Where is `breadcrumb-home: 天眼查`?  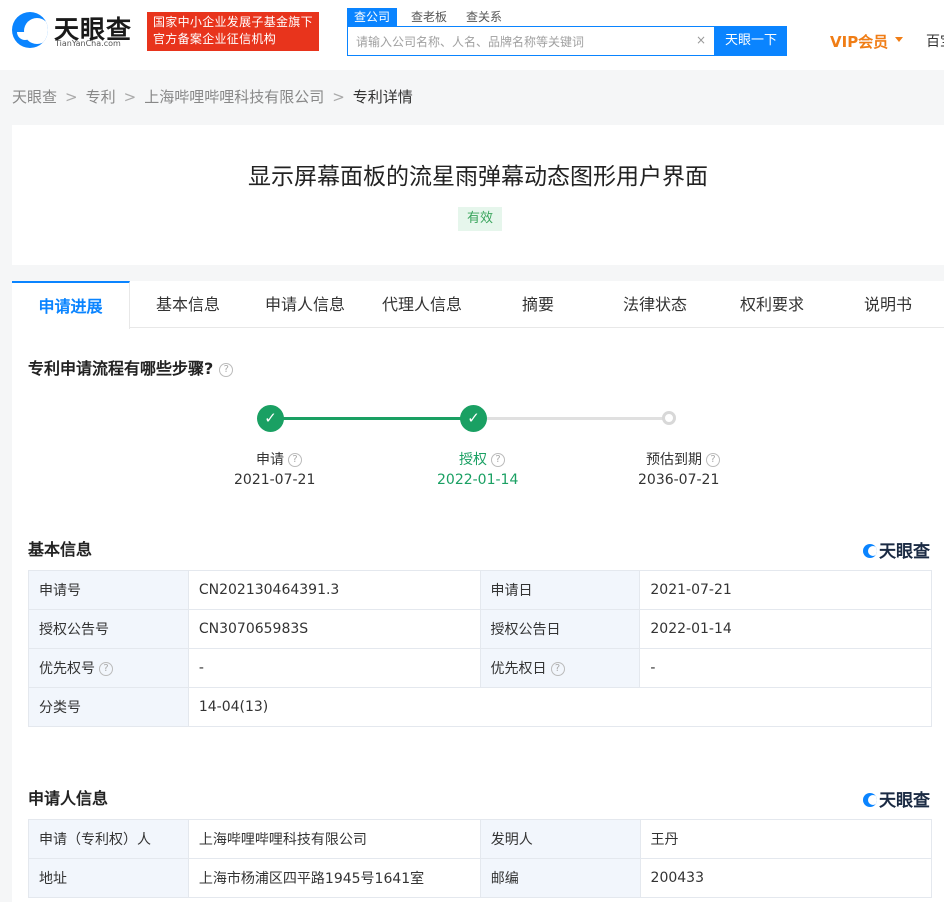
breadcrumb-home: 天眼查 is located at coordinates (34, 96).